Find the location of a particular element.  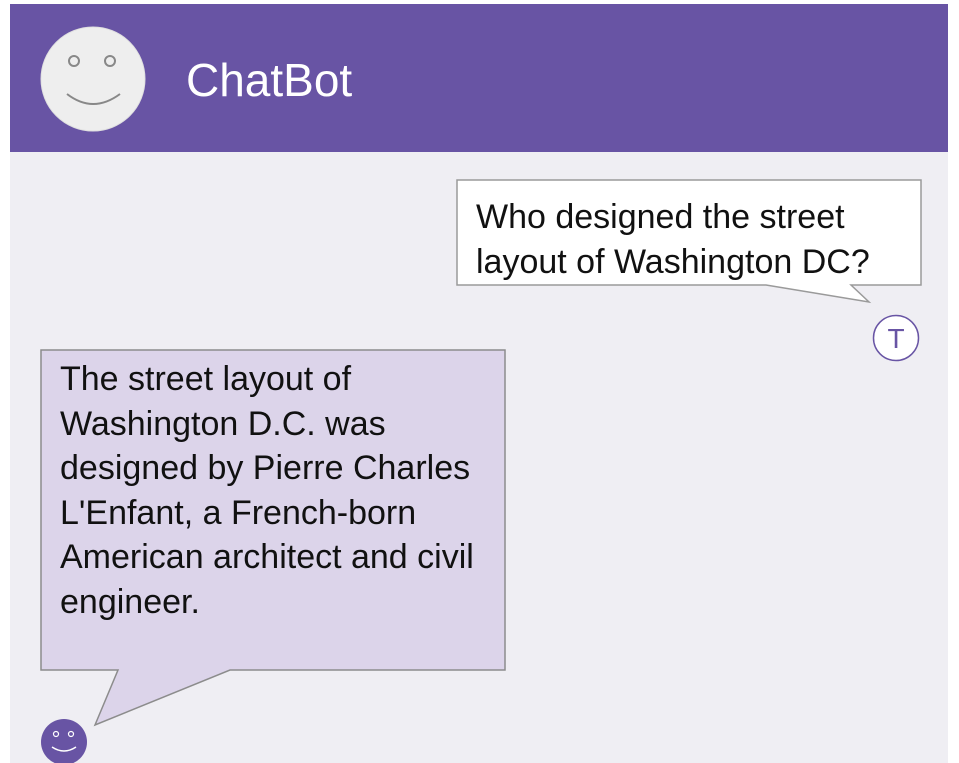

user-avatar: T is located at coordinates (896, 338).